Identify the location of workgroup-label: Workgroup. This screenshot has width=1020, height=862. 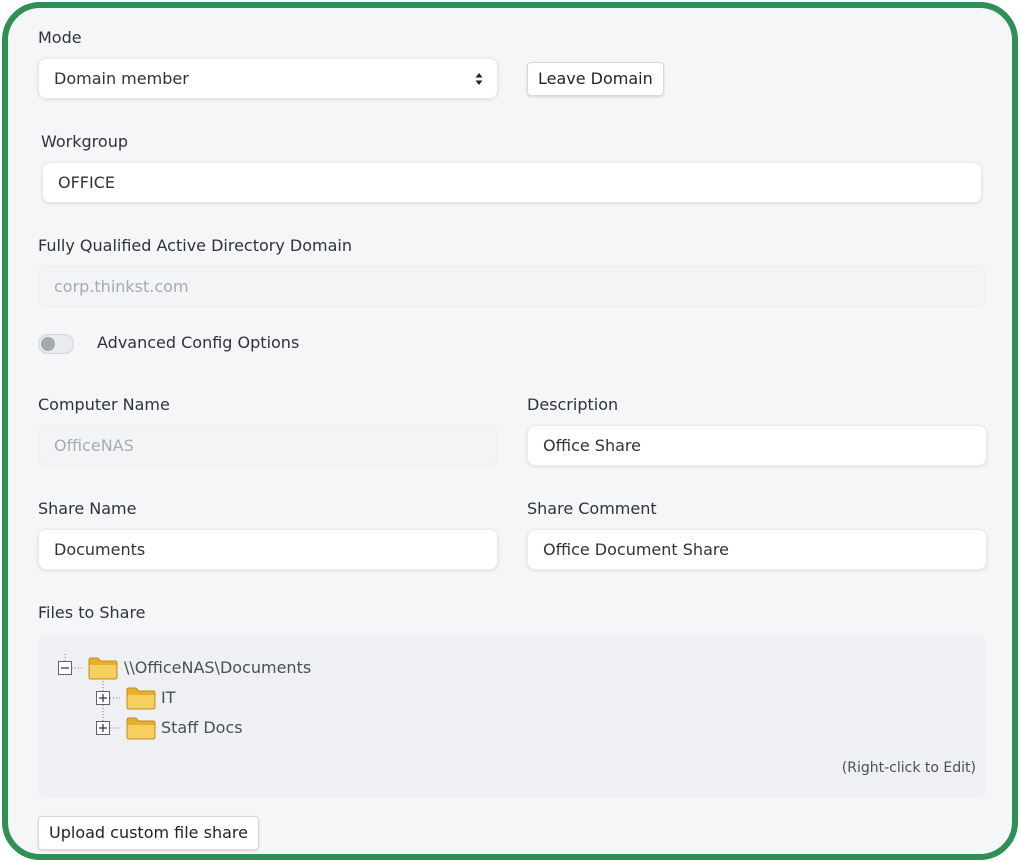
(84, 141).